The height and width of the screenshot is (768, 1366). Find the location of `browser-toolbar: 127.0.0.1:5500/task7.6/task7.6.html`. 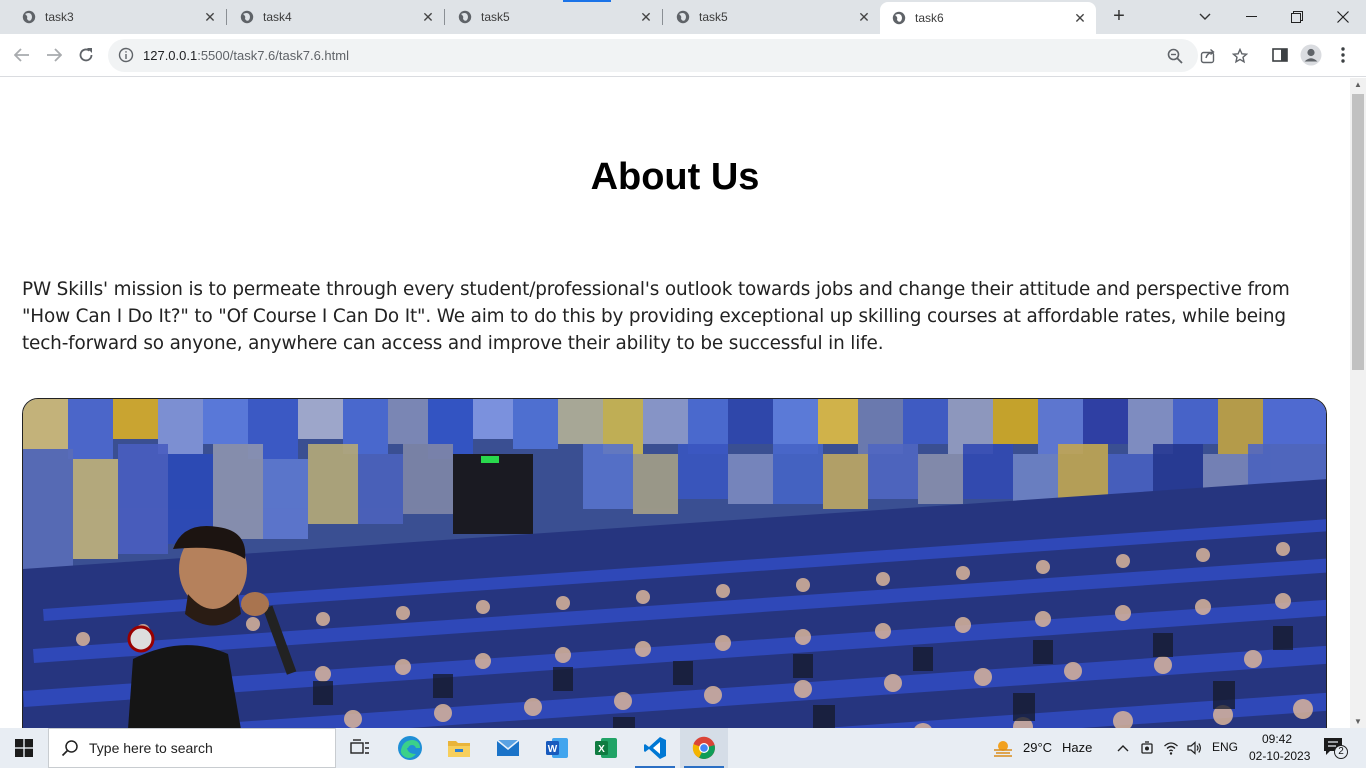

browser-toolbar: 127.0.0.1:5500/task7.6/task7.6.html is located at coordinates (683, 55).